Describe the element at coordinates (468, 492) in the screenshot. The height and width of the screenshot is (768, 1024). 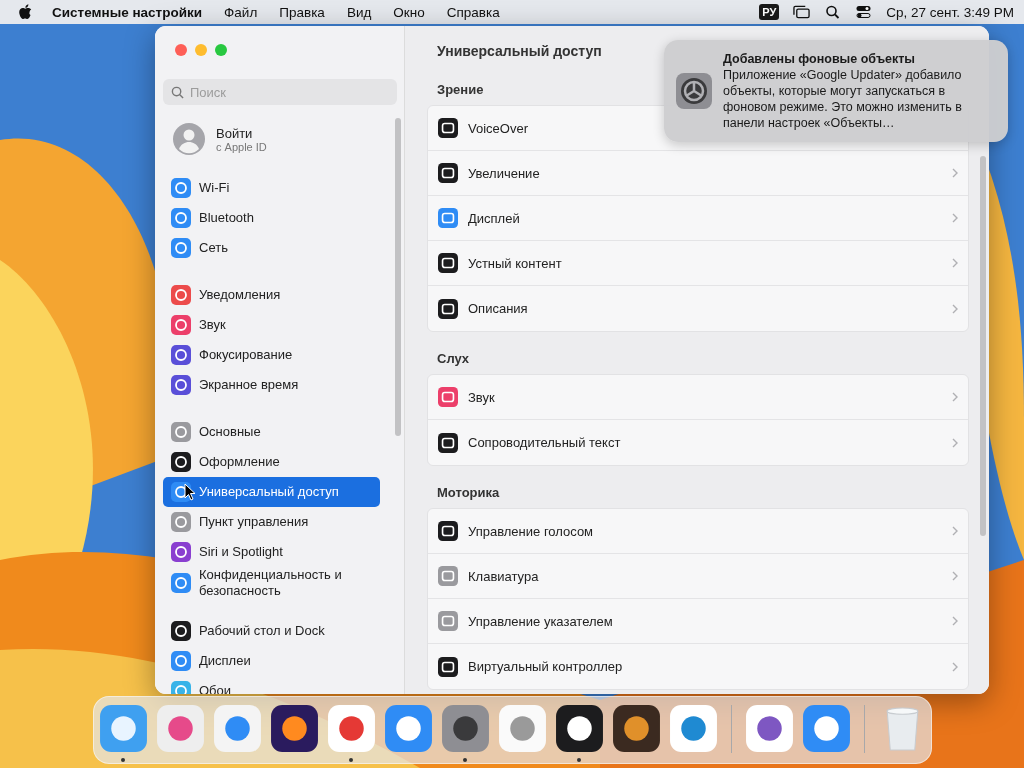
I see `section-heading: Моторика` at that location.